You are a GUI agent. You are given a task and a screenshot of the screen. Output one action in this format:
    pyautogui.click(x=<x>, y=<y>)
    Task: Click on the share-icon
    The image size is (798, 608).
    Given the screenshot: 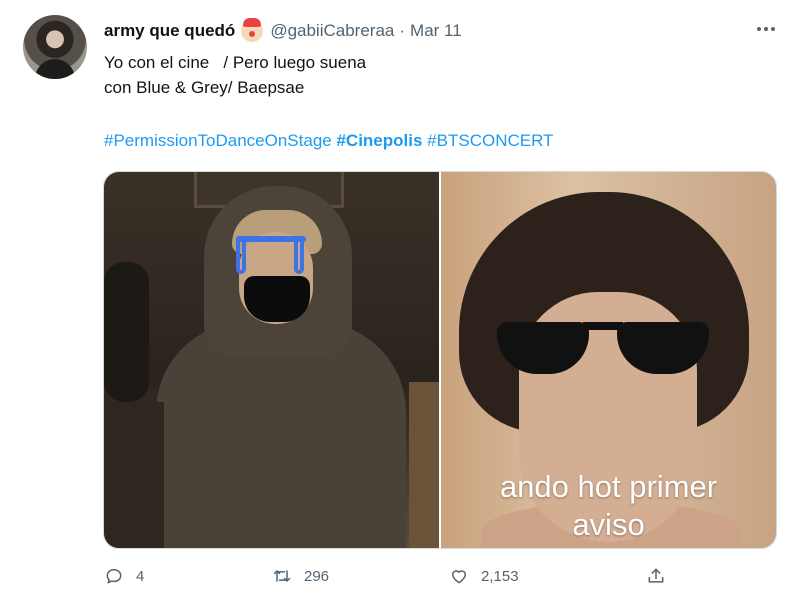 What is the action you would take?
    pyautogui.click(x=656, y=575)
    